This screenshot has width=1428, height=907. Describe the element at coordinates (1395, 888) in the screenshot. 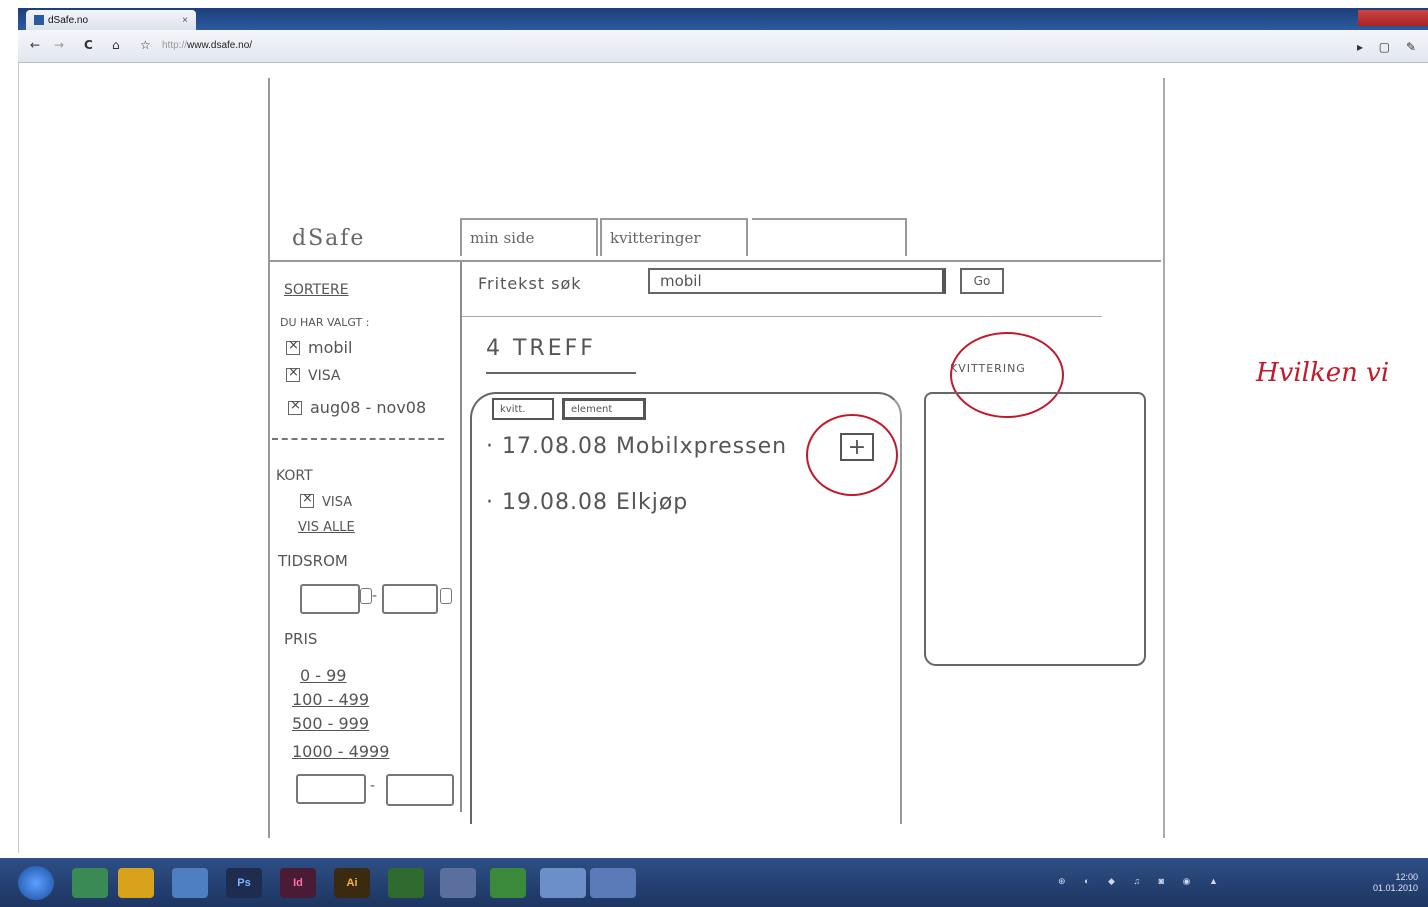

I see `clock-date: 01.01.2010` at that location.